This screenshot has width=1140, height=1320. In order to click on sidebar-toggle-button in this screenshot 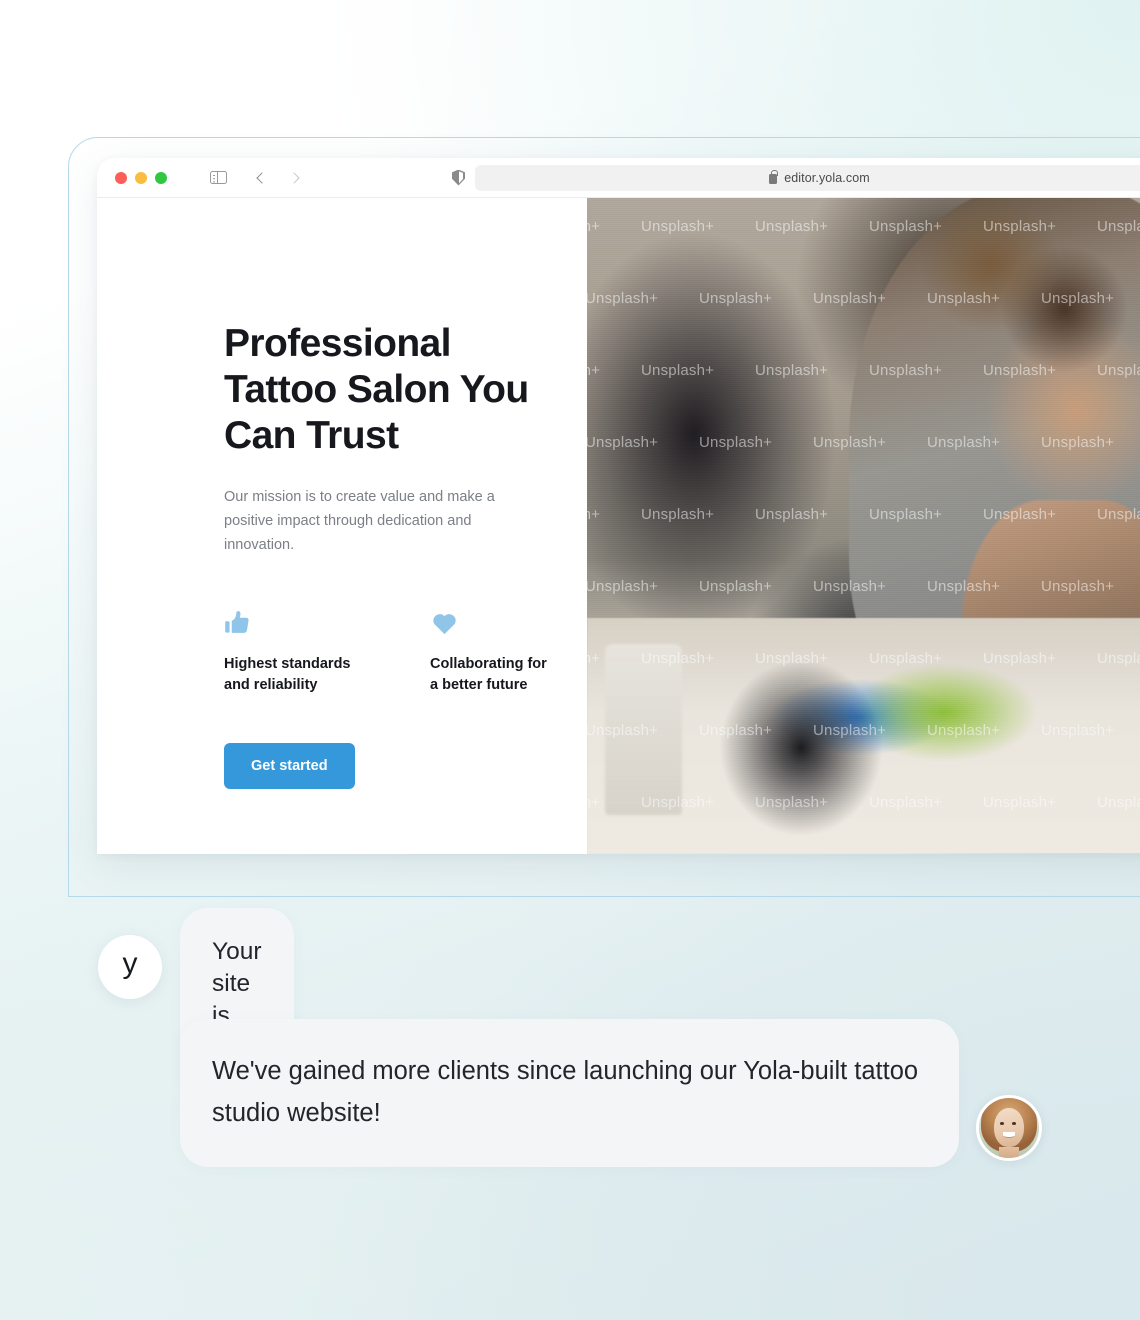, I will do `click(218, 178)`.